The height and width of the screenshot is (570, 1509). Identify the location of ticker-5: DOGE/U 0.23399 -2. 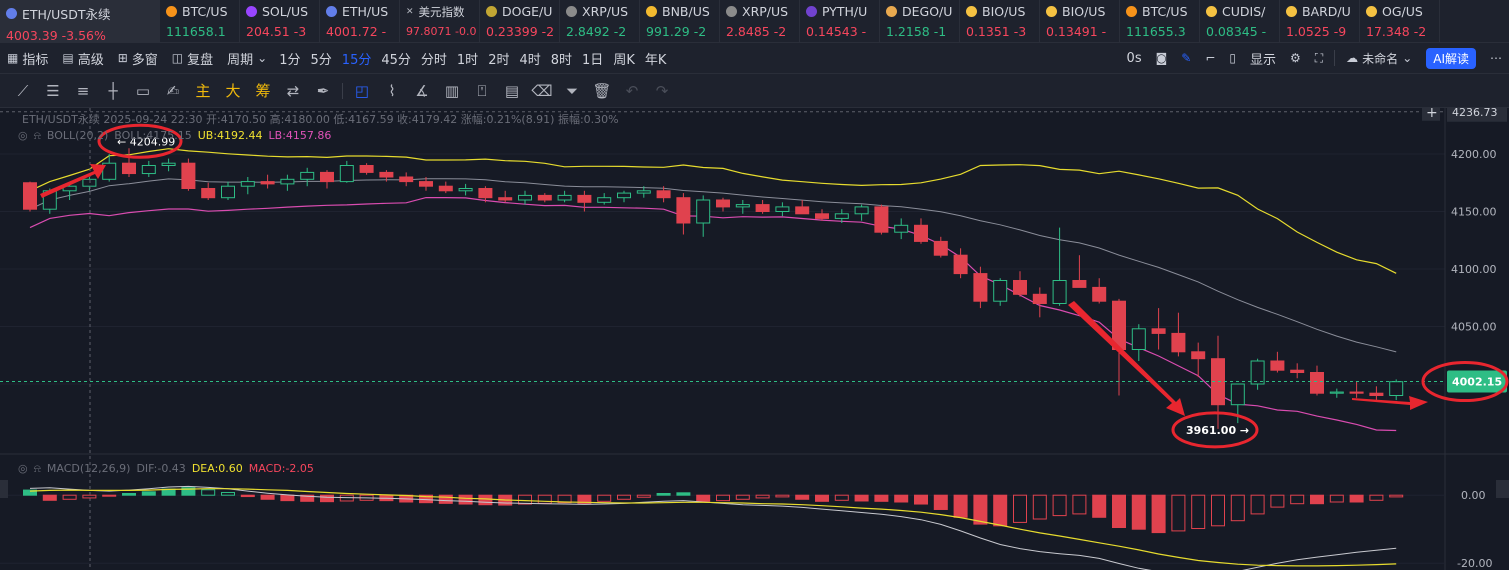
(520, 21).